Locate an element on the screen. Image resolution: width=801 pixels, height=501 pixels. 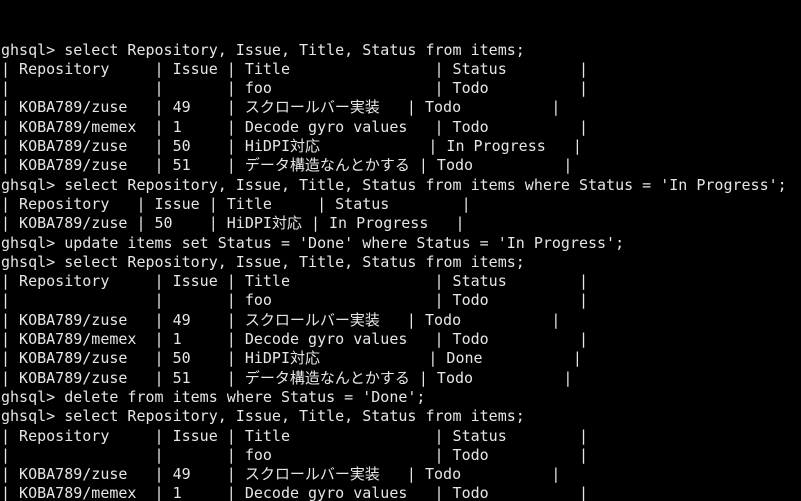
terminal-line: | KOBA789/zuse | 50 | HiDPI対応 | Done | is located at coordinates (291, 358).